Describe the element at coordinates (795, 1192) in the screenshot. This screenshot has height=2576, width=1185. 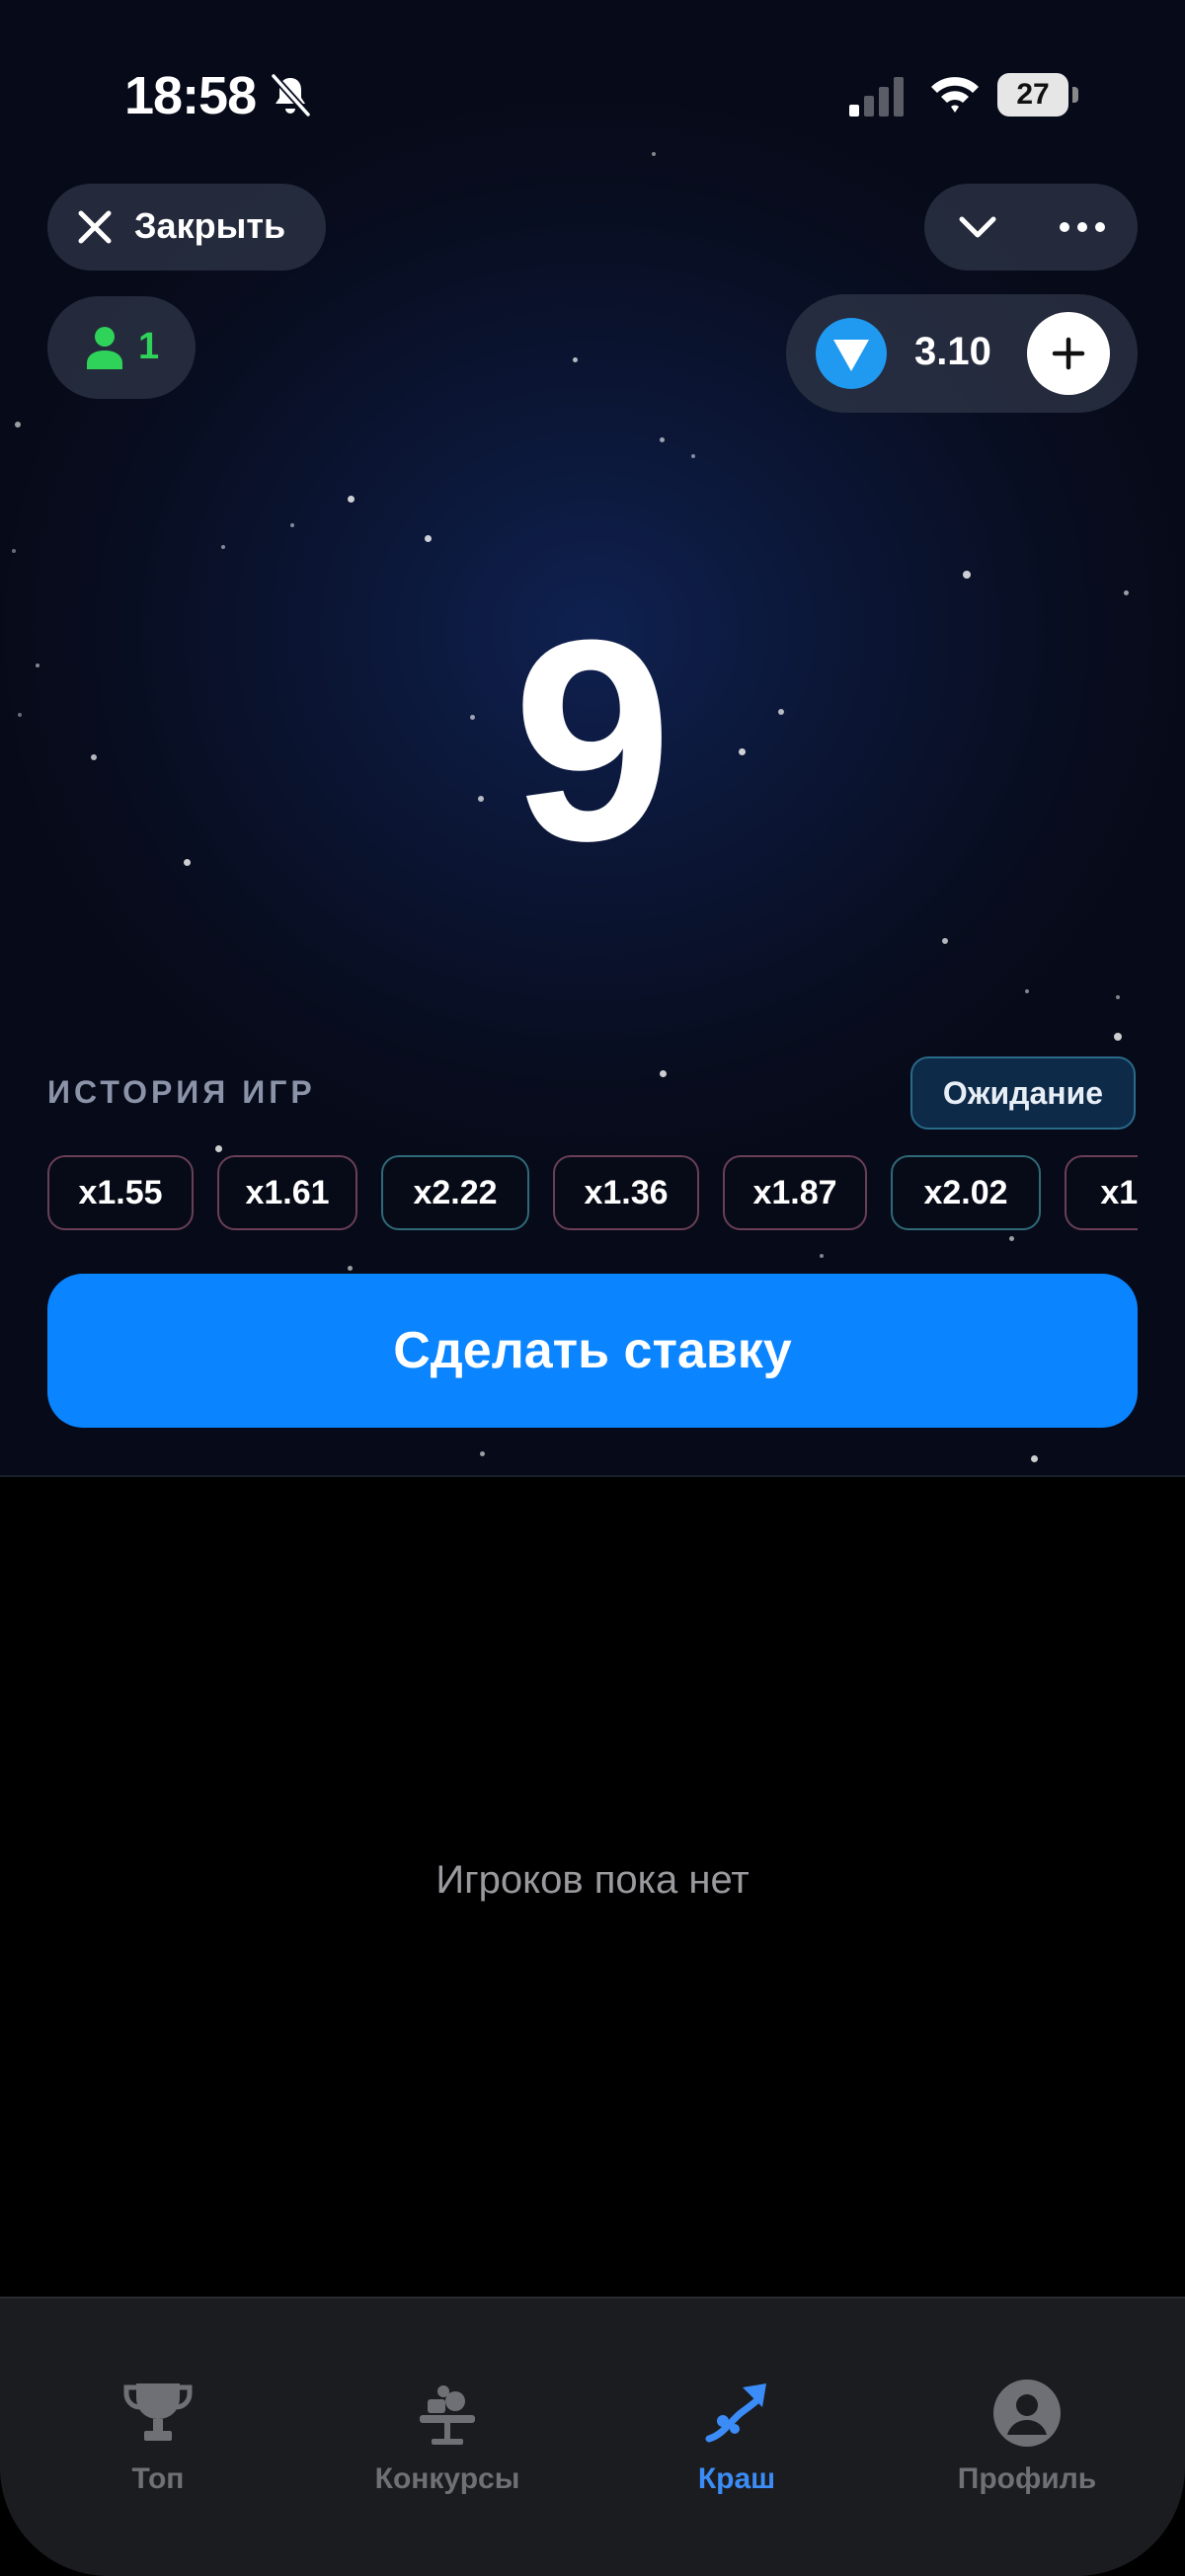
I see `history-chip: x1.87` at that location.